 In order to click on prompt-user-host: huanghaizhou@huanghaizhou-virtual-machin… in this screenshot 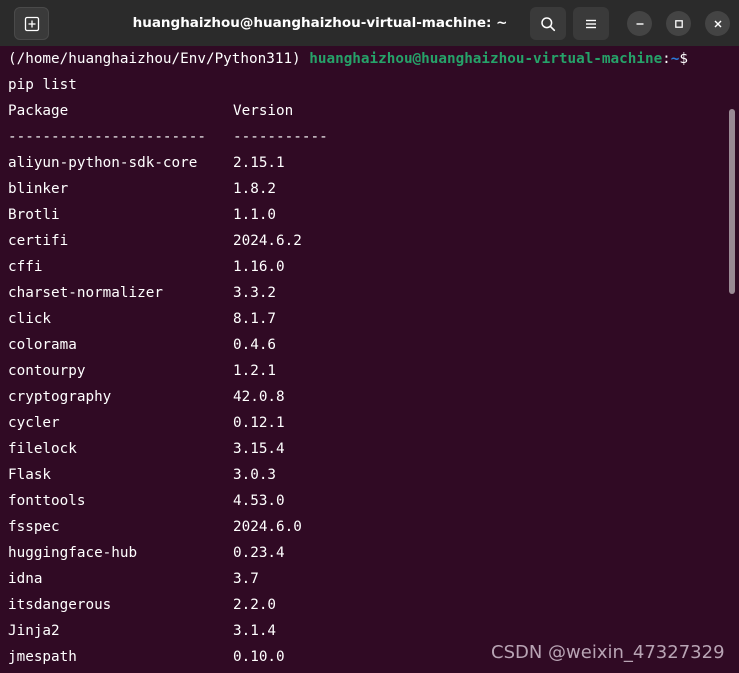, I will do `click(486, 59)`.